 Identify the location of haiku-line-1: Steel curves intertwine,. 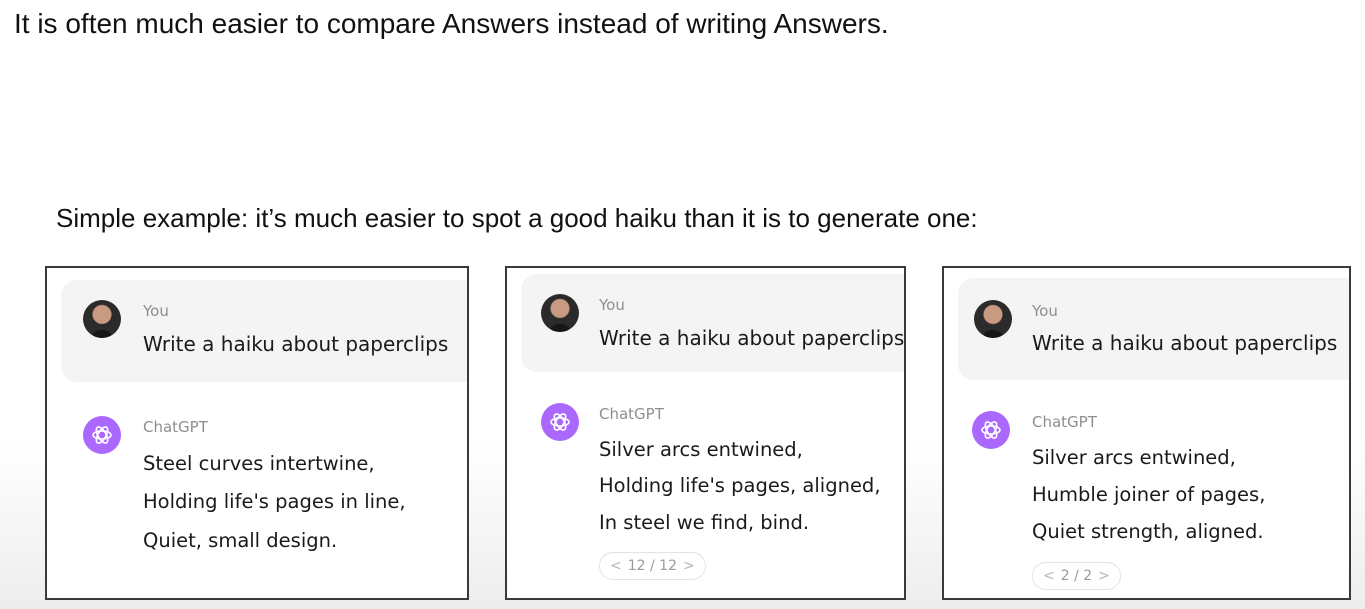
(259, 463).